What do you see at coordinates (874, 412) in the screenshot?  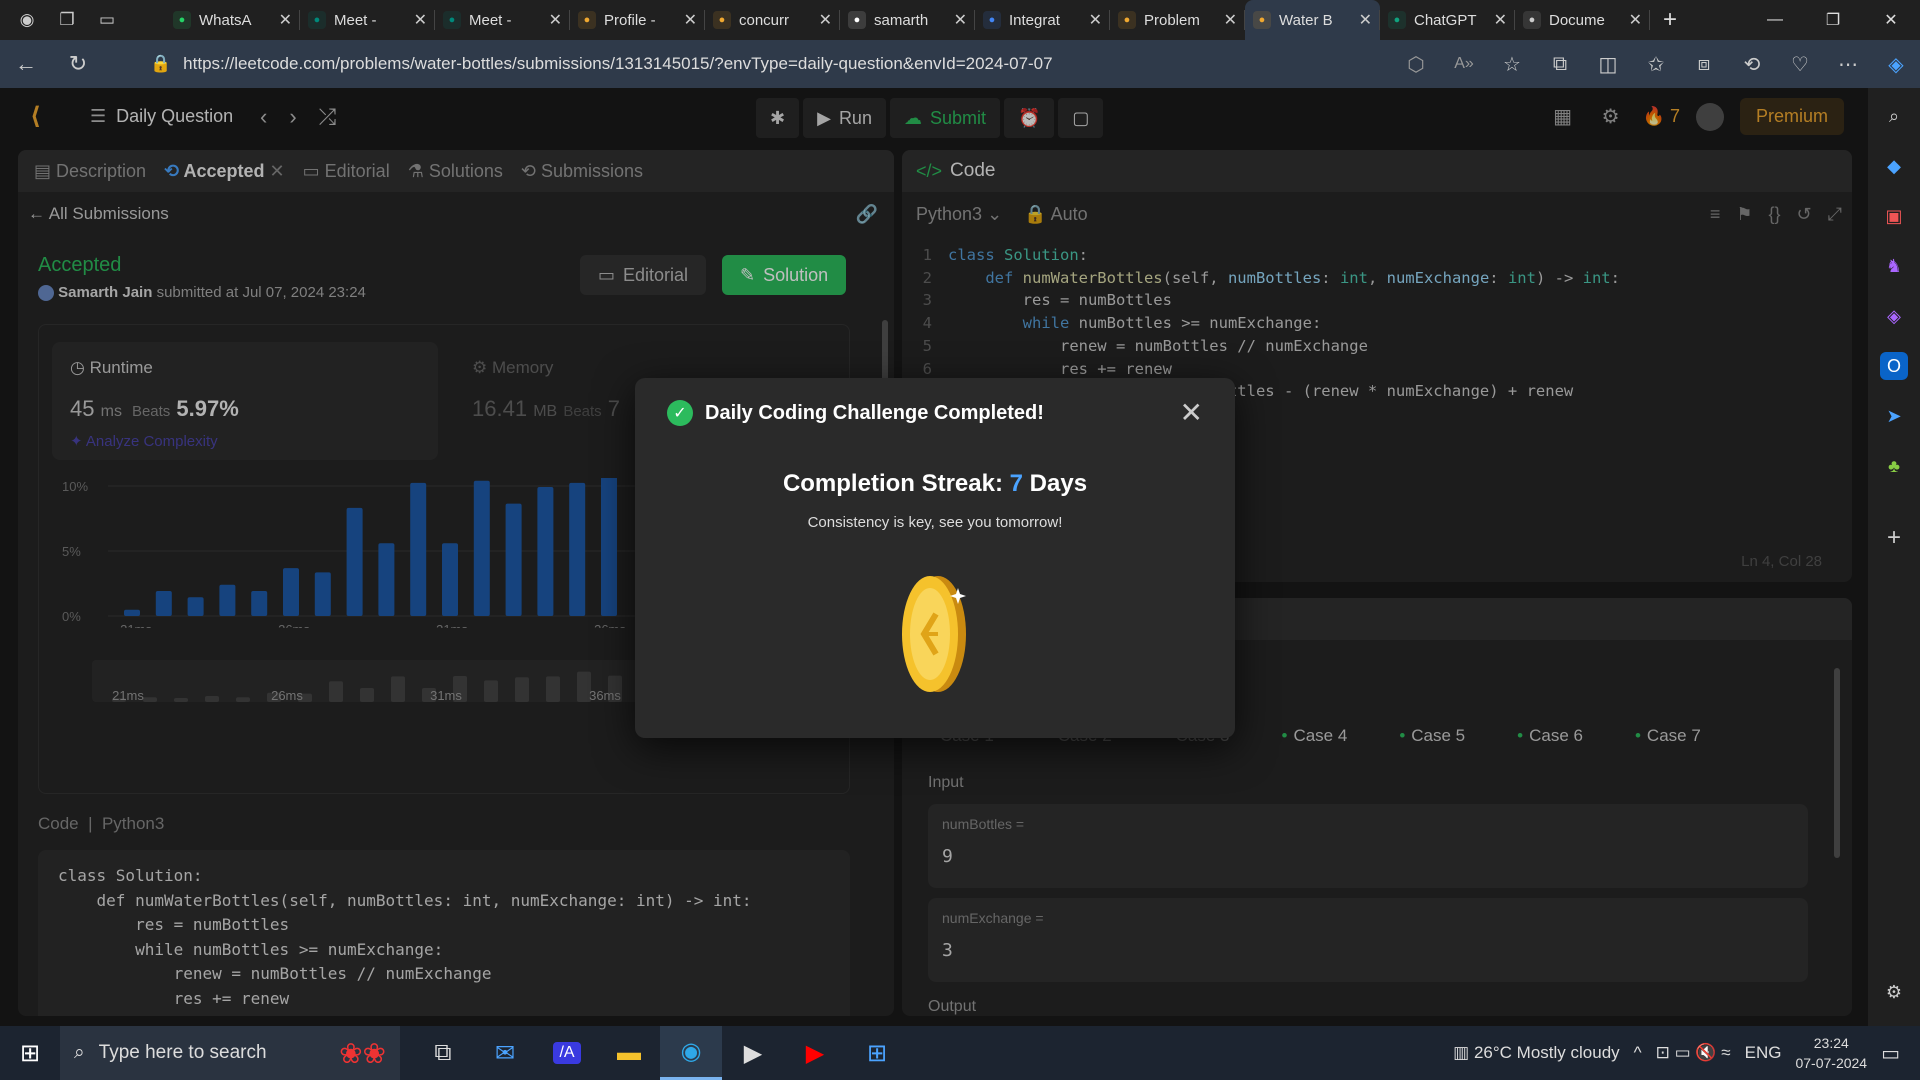 I see `modal-title-text: Daily Coding Challenge Completed!` at bounding box center [874, 412].